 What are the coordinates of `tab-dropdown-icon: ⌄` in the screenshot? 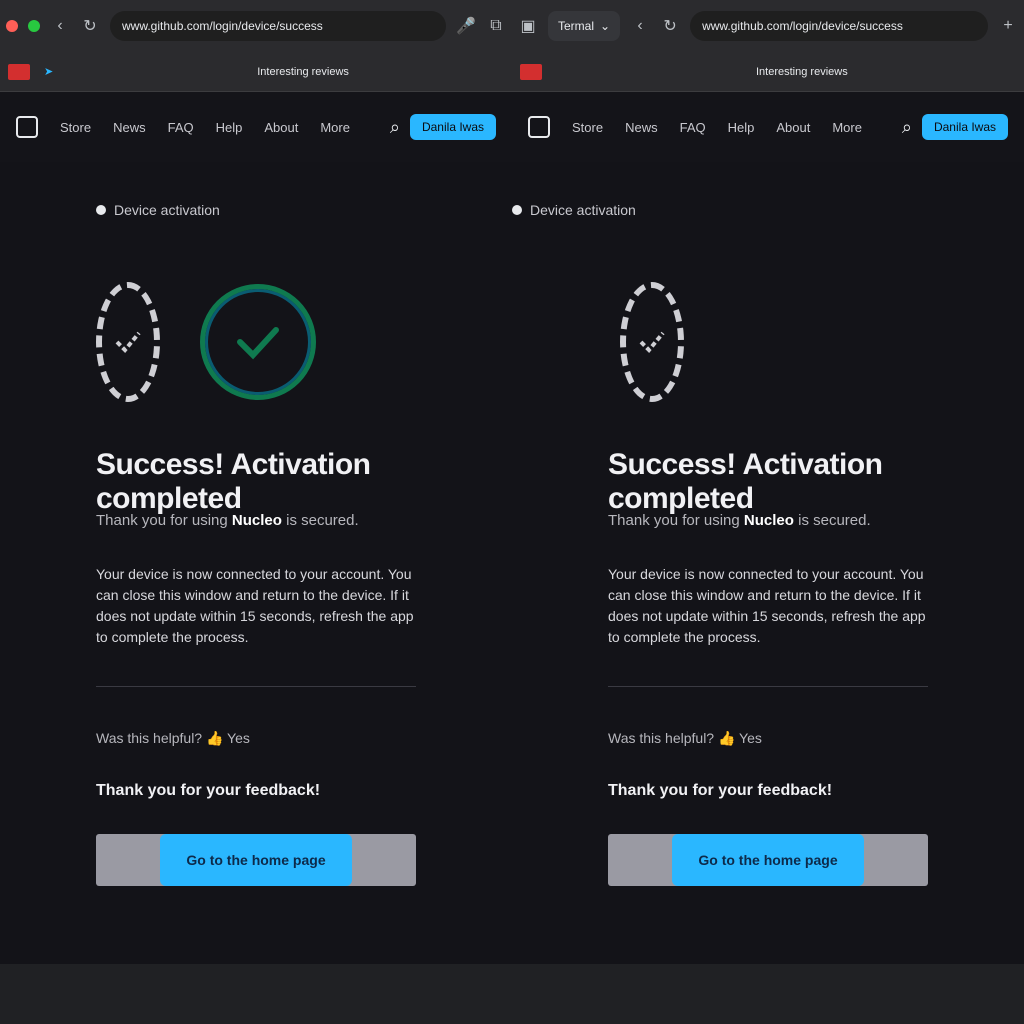 It's located at (605, 26).